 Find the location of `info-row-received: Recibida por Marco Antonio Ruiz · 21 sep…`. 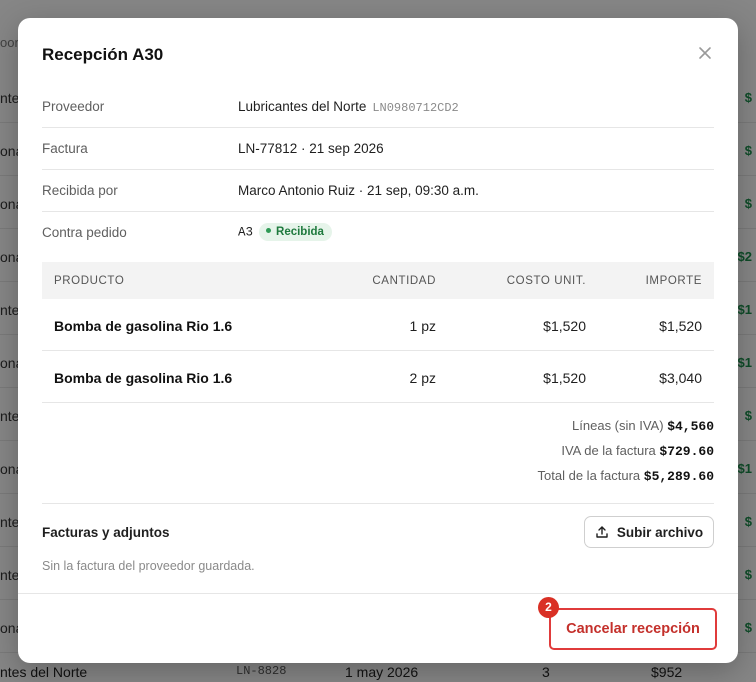

info-row-received: Recibida por Marco Antonio Ruiz · 21 sep… is located at coordinates (378, 191).